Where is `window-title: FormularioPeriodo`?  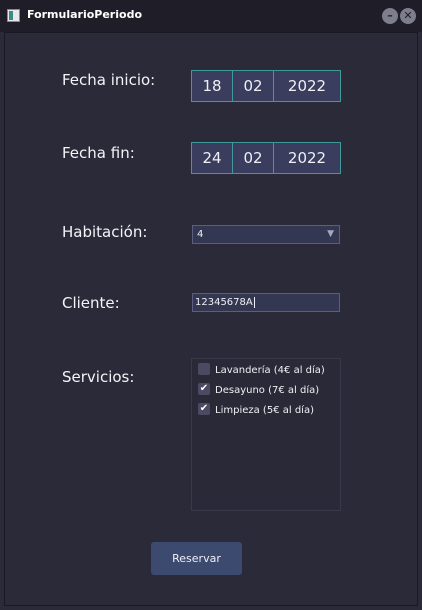
window-title: FormularioPeriodo is located at coordinates (84, 14).